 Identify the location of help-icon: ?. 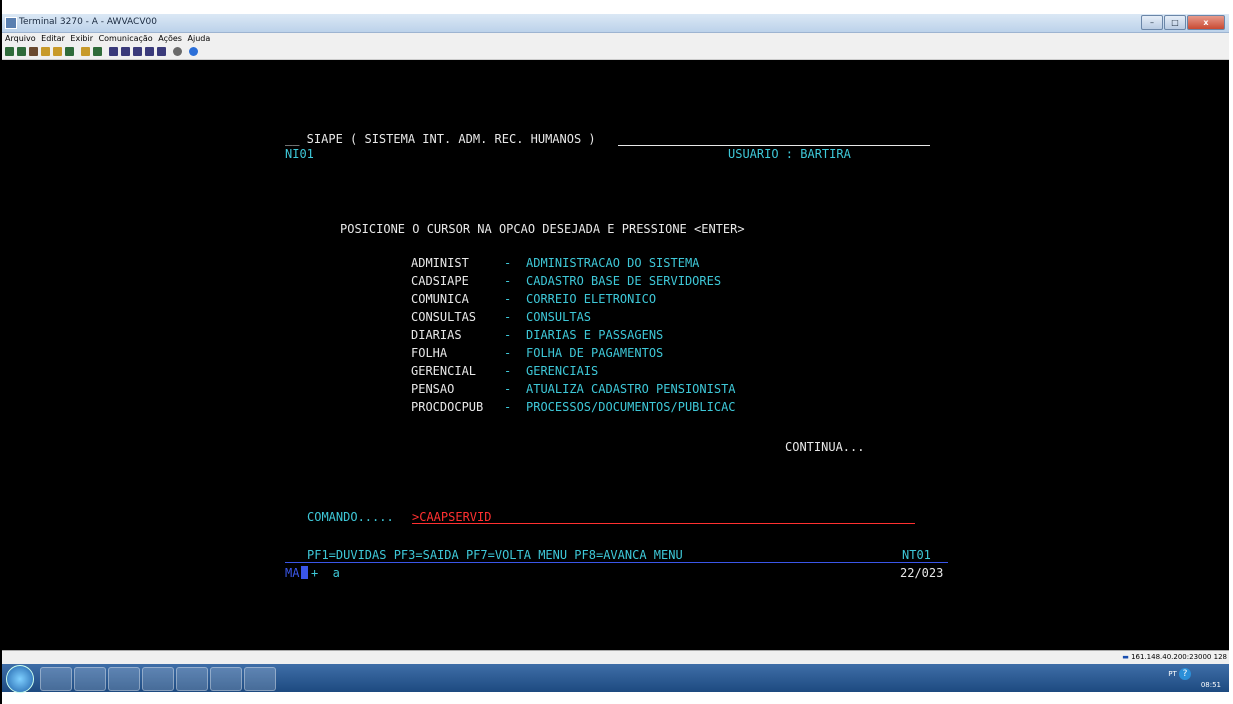
(1185, 674).